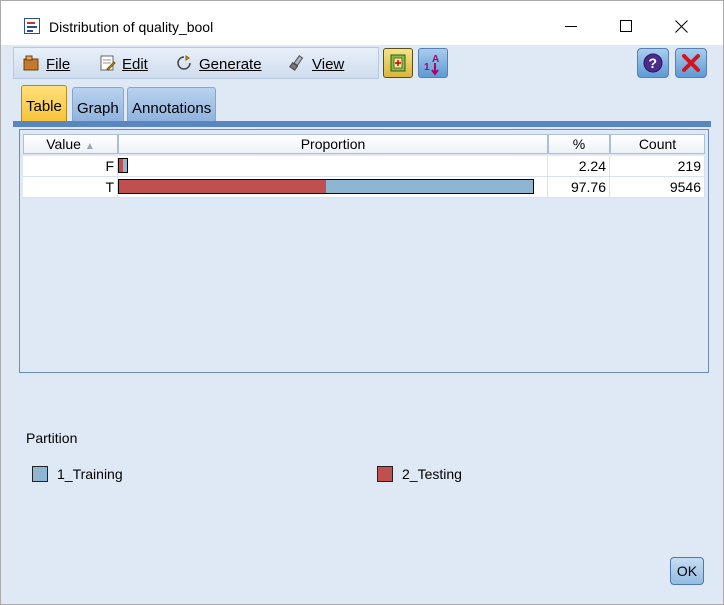 This screenshot has height=605, width=724. What do you see at coordinates (296, 63) in the screenshot?
I see `view-icon` at bounding box center [296, 63].